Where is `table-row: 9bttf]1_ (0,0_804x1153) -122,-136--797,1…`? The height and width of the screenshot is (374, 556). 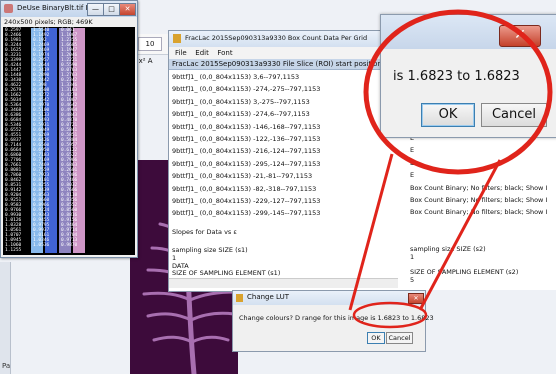 table-row: 9bttf]1_ (0,0_804x1153) -122,-136--797,1… is located at coordinates (246, 139).